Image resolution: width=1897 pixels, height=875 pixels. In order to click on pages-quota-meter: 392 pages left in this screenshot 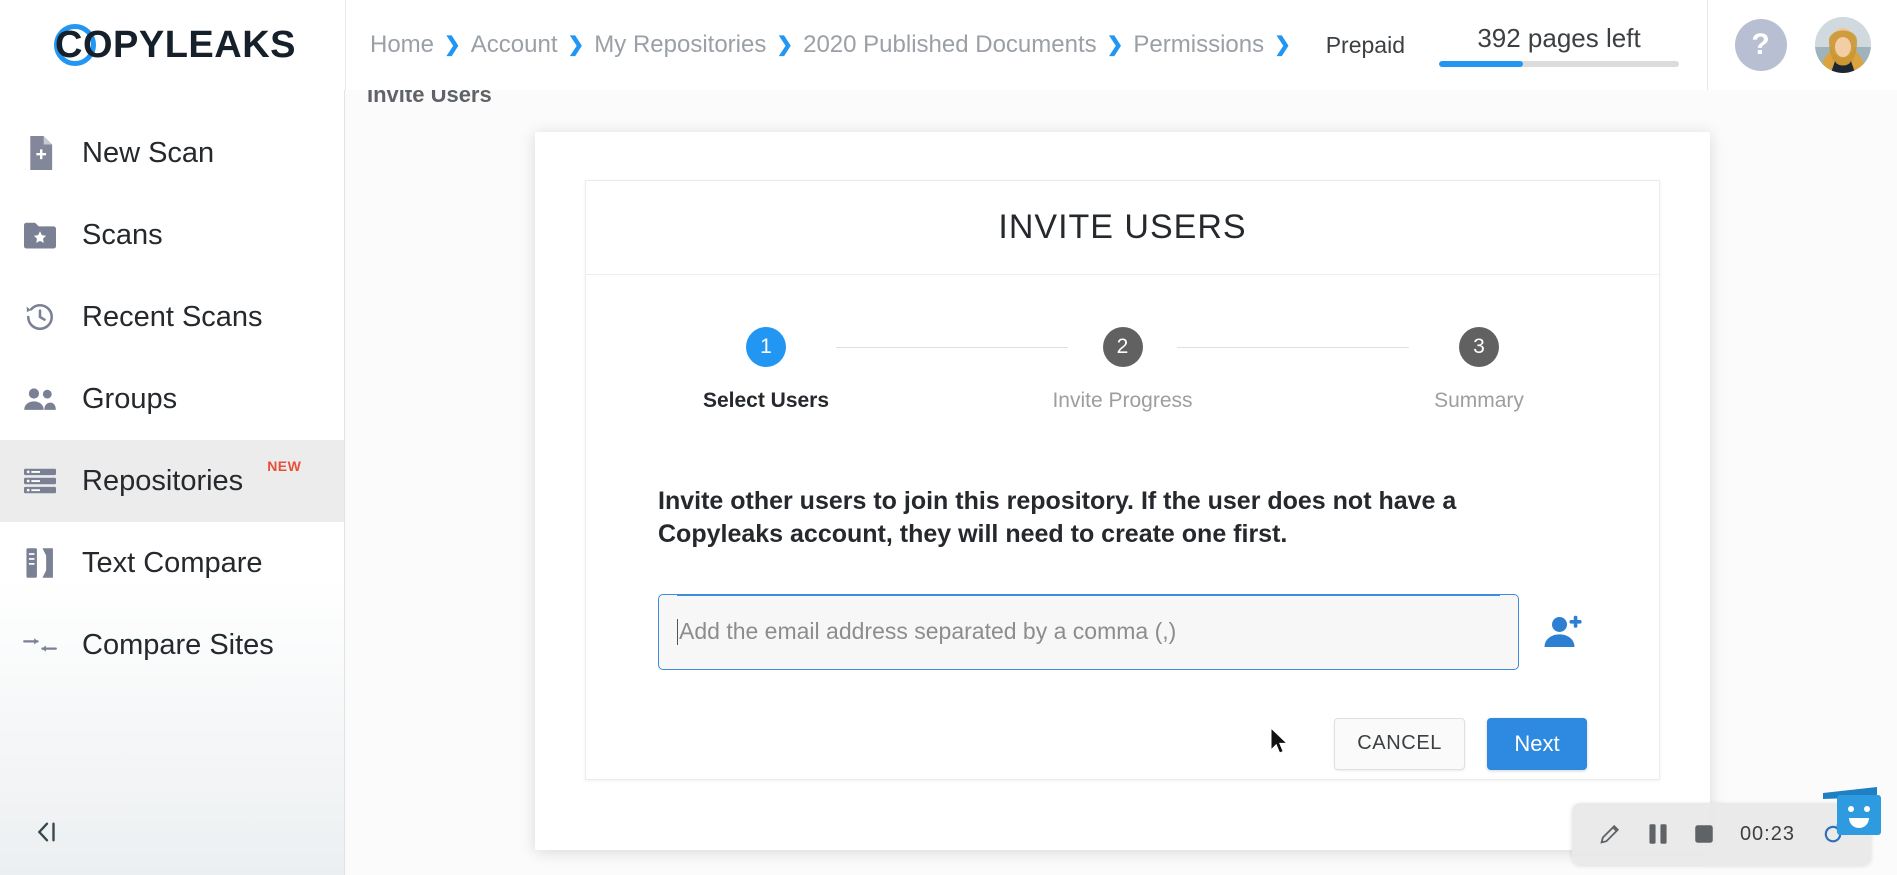, I will do `click(1559, 45)`.